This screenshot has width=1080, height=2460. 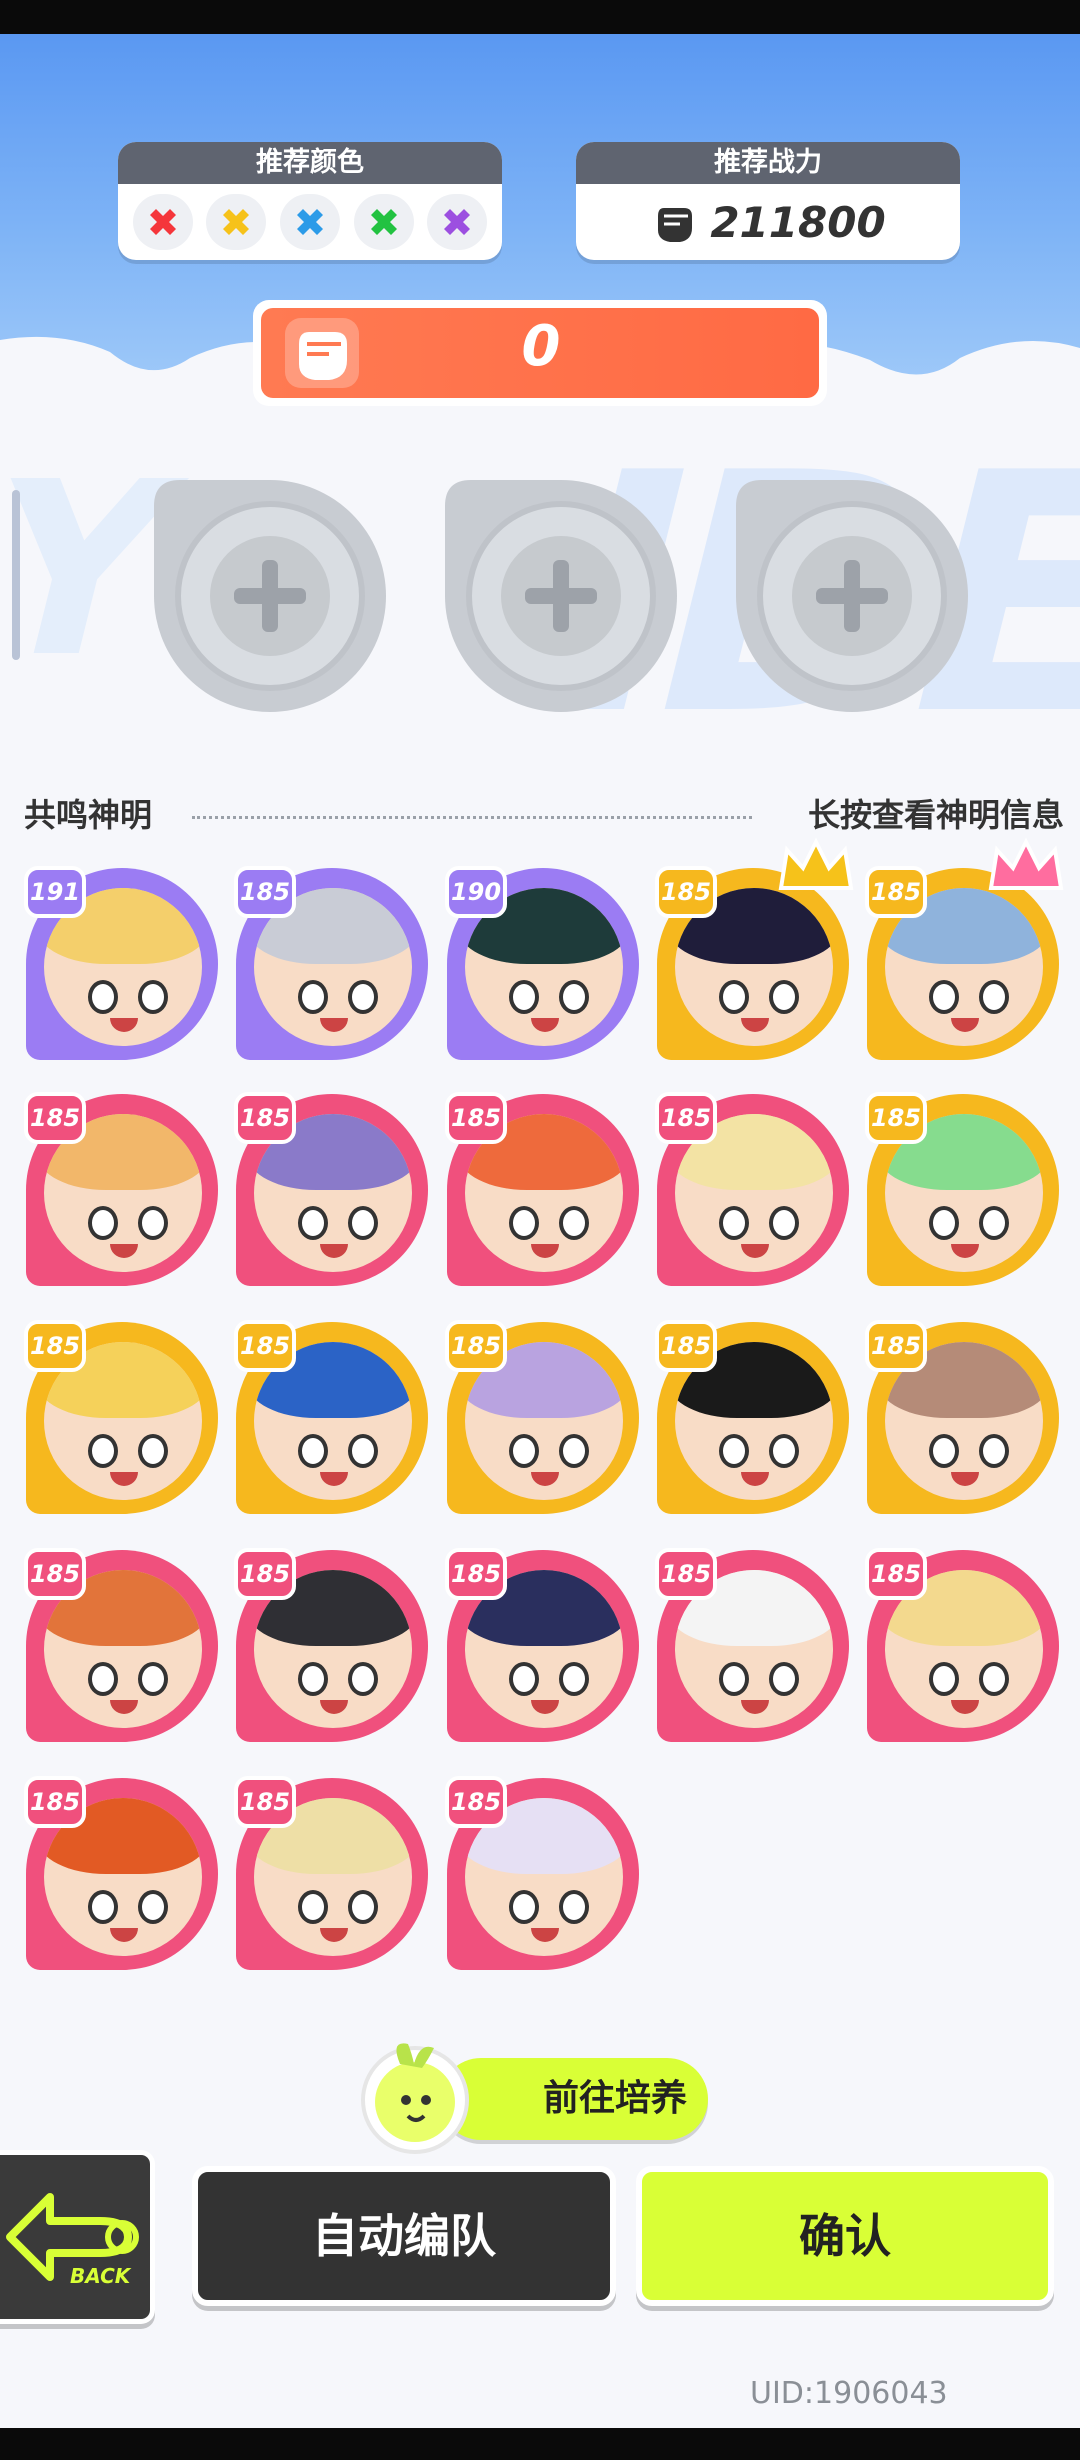 What do you see at coordinates (88, 815) in the screenshot?
I see `resonance-gods-label: 共鸣神明` at bounding box center [88, 815].